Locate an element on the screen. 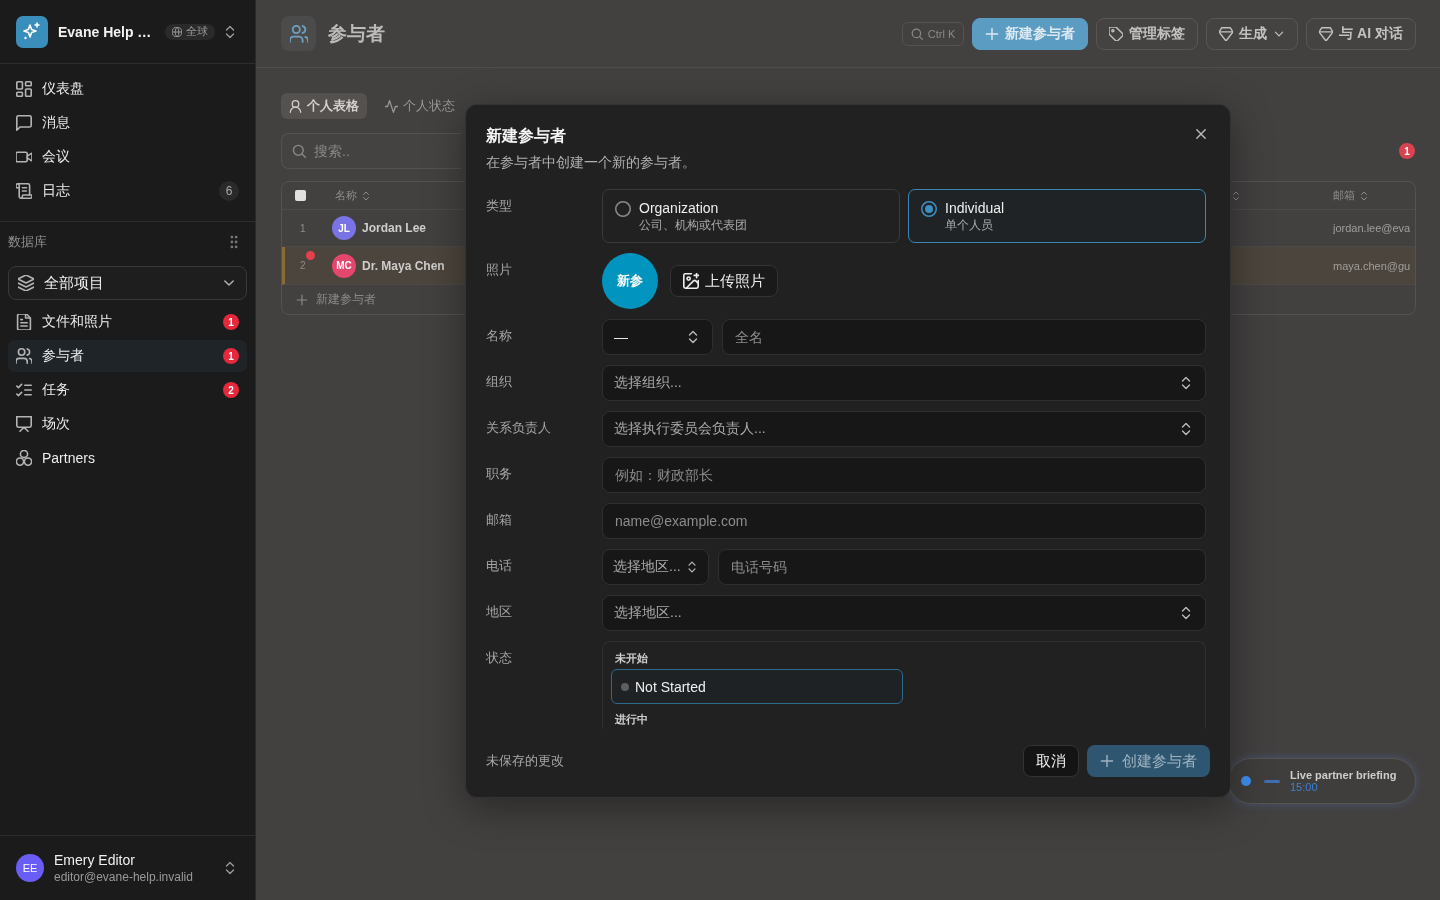 This screenshot has width=1440, height=900. cancel-button: 取消 is located at coordinates (1051, 761).